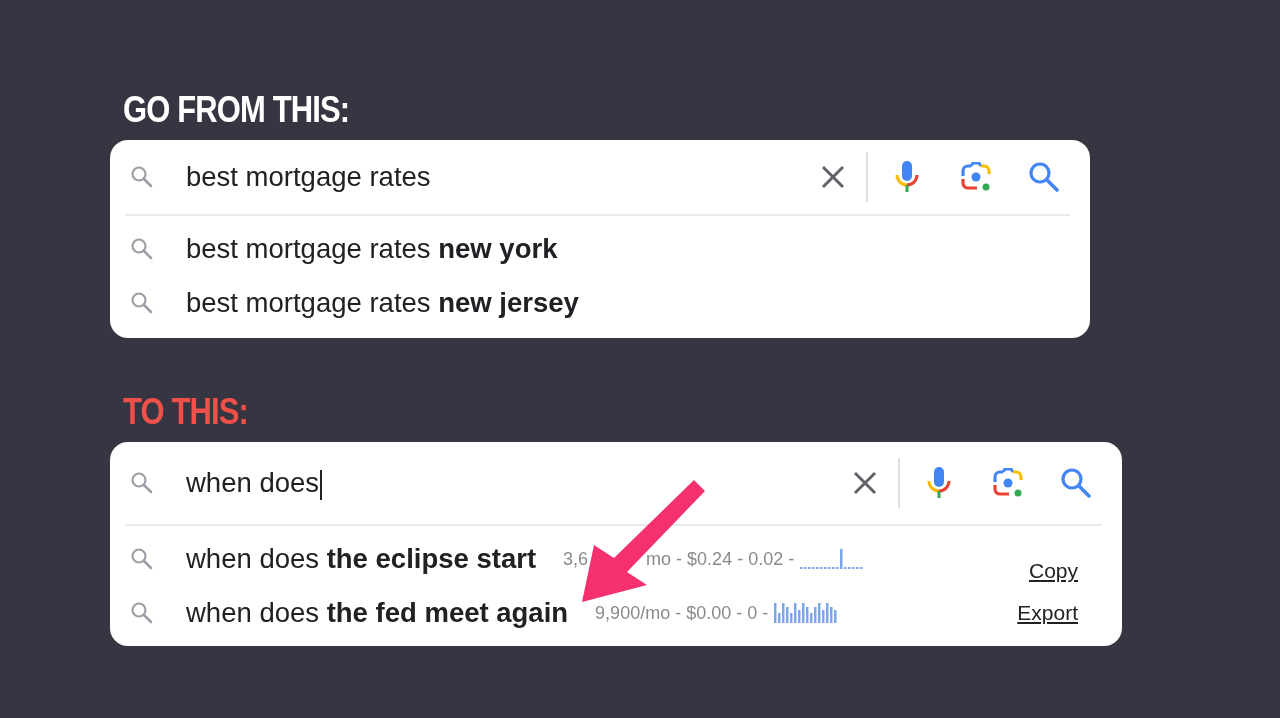  I want to click on suggestion-link: best mortgage rates new york, so click(372, 249).